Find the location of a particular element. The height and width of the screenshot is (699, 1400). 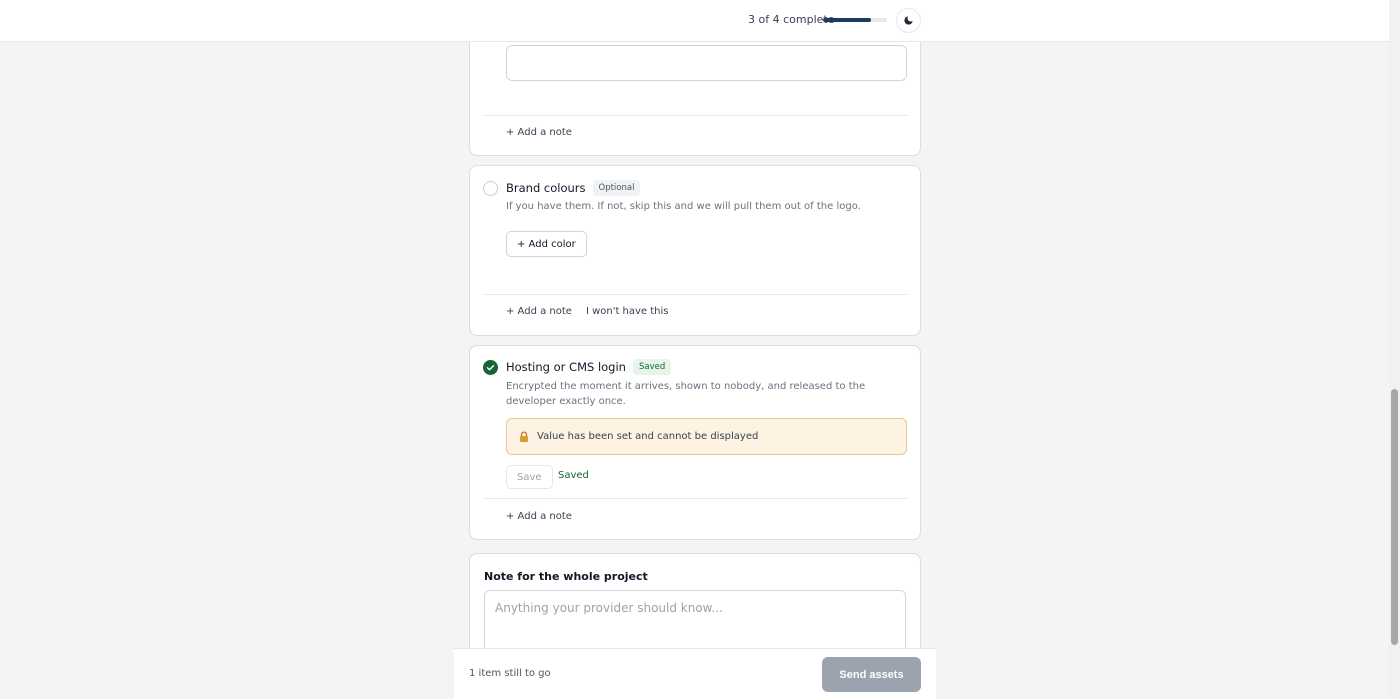

progress-bar is located at coordinates (855, 20).